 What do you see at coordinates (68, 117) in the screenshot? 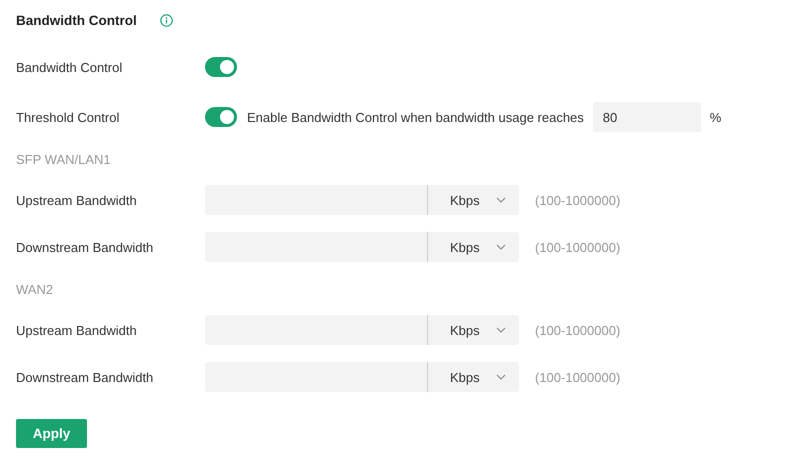
I see `field-label: Threshold Control` at bounding box center [68, 117].